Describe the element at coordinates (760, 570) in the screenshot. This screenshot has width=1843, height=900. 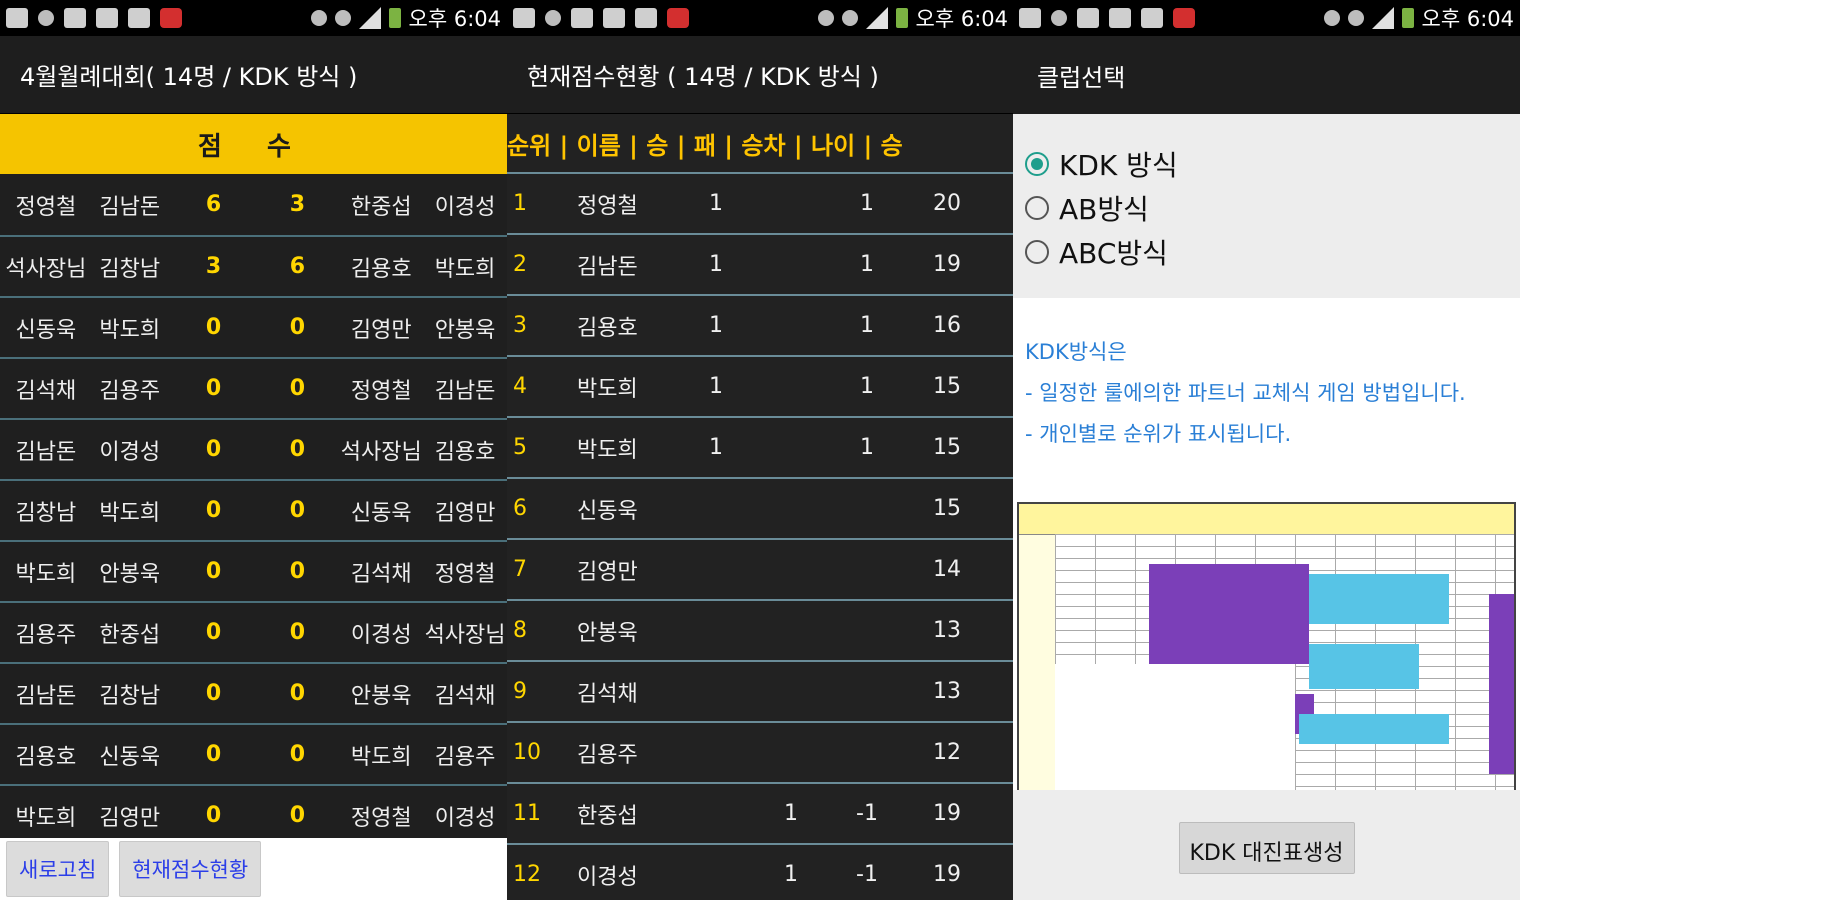
I see `ranking-row: 7 김영만 14` at that location.